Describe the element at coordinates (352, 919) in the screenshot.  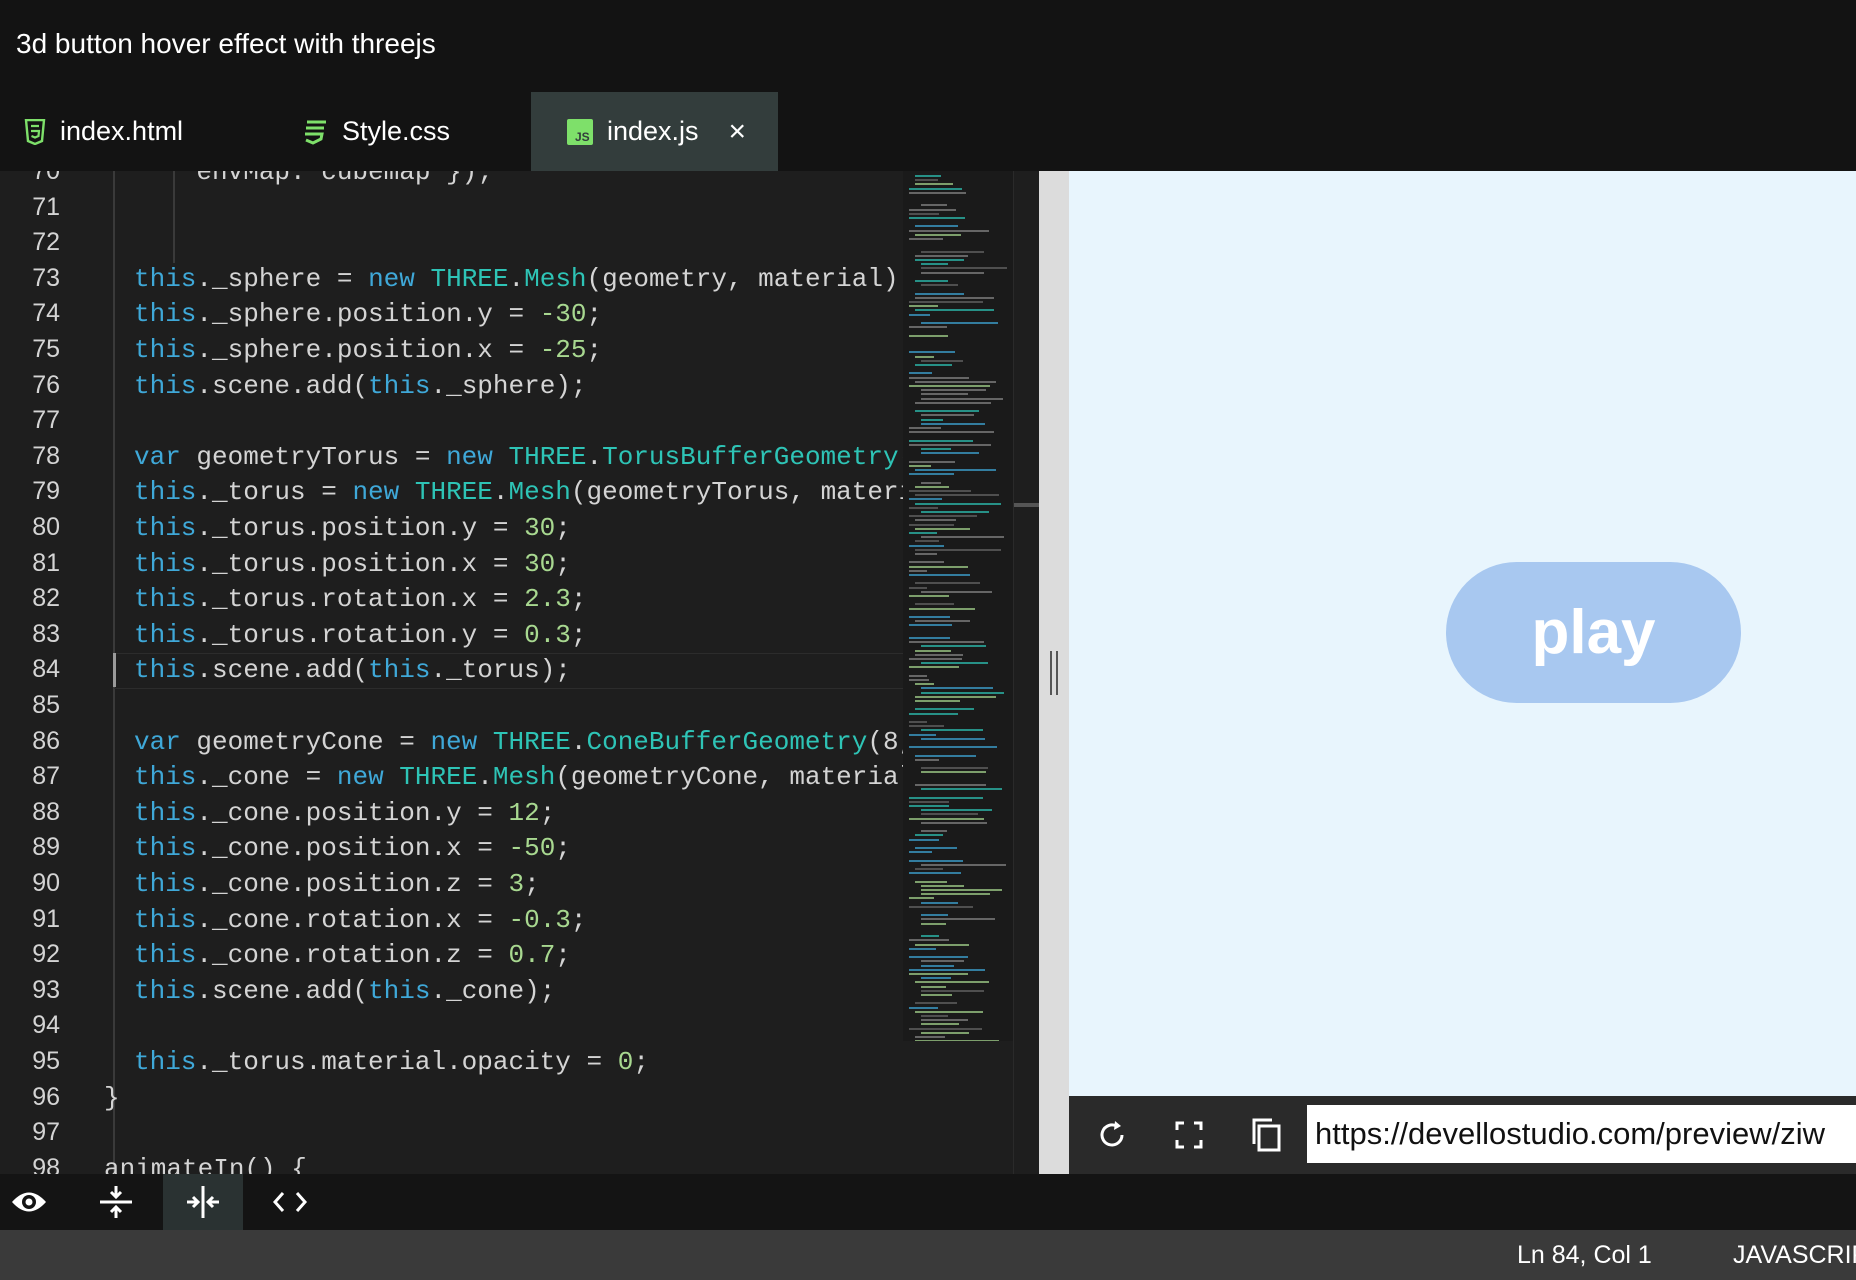
I see `code-token: ._cone.rotation.x =` at that location.